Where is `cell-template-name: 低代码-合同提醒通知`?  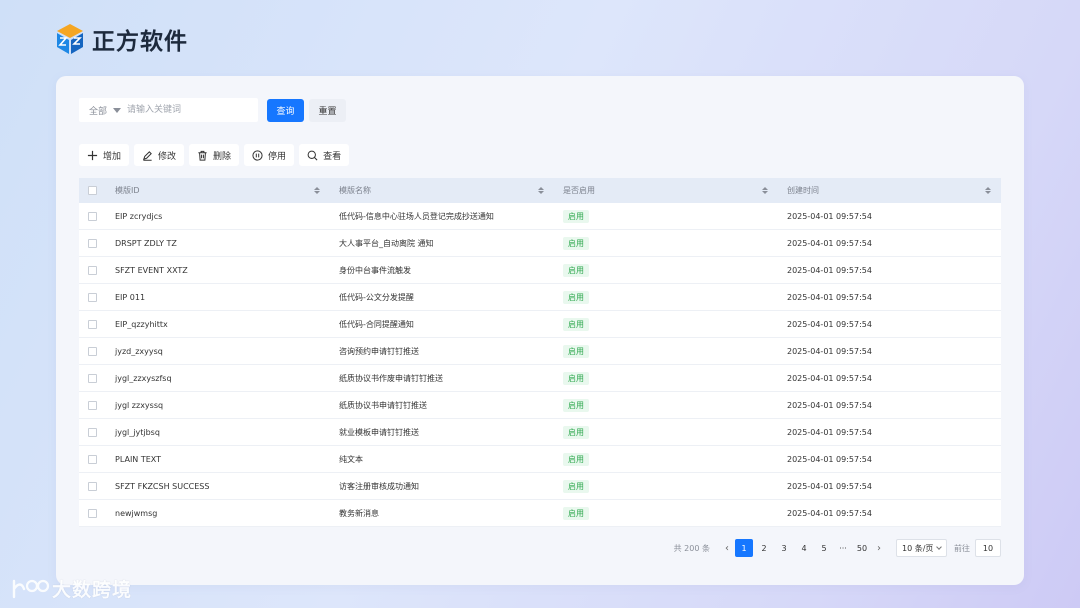 cell-template-name: 低代码-合同提醒通知 is located at coordinates (376, 324).